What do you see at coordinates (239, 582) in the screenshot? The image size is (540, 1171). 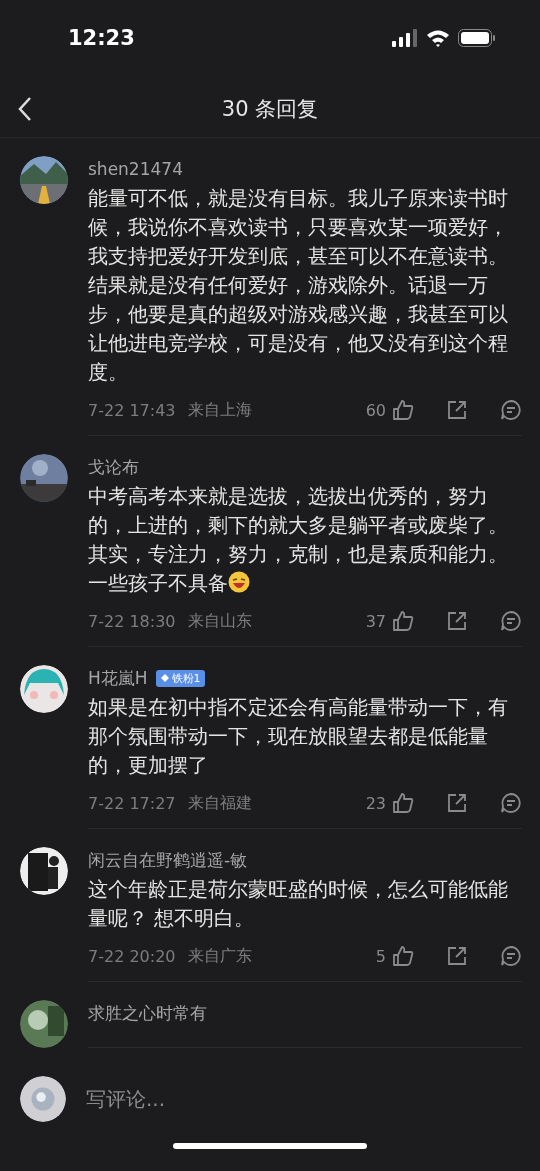 I see `laughing-face-icon` at bounding box center [239, 582].